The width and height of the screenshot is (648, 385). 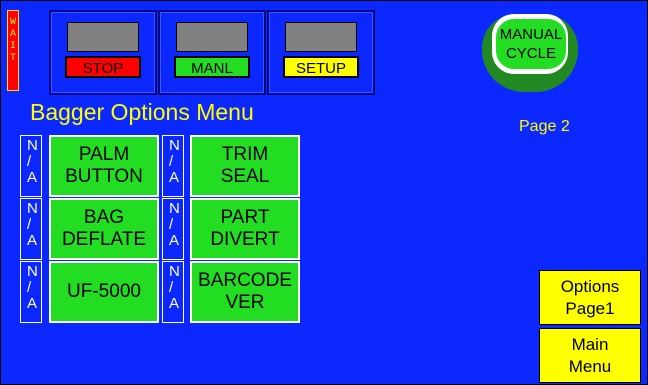 I want to click on setup-panel: SETUP, so click(x=321, y=52).